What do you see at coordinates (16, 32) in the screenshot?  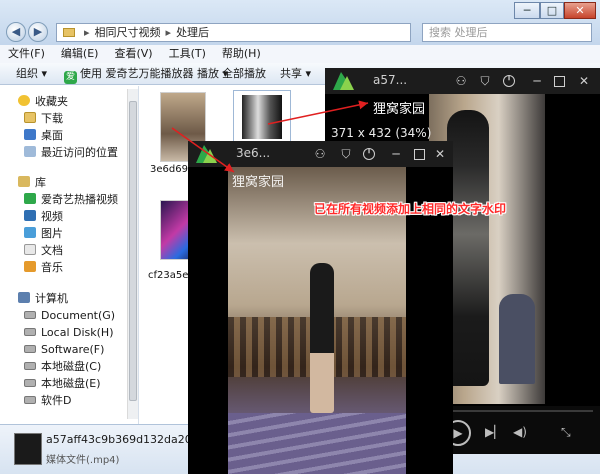 I see `back-button: ◀` at bounding box center [16, 32].